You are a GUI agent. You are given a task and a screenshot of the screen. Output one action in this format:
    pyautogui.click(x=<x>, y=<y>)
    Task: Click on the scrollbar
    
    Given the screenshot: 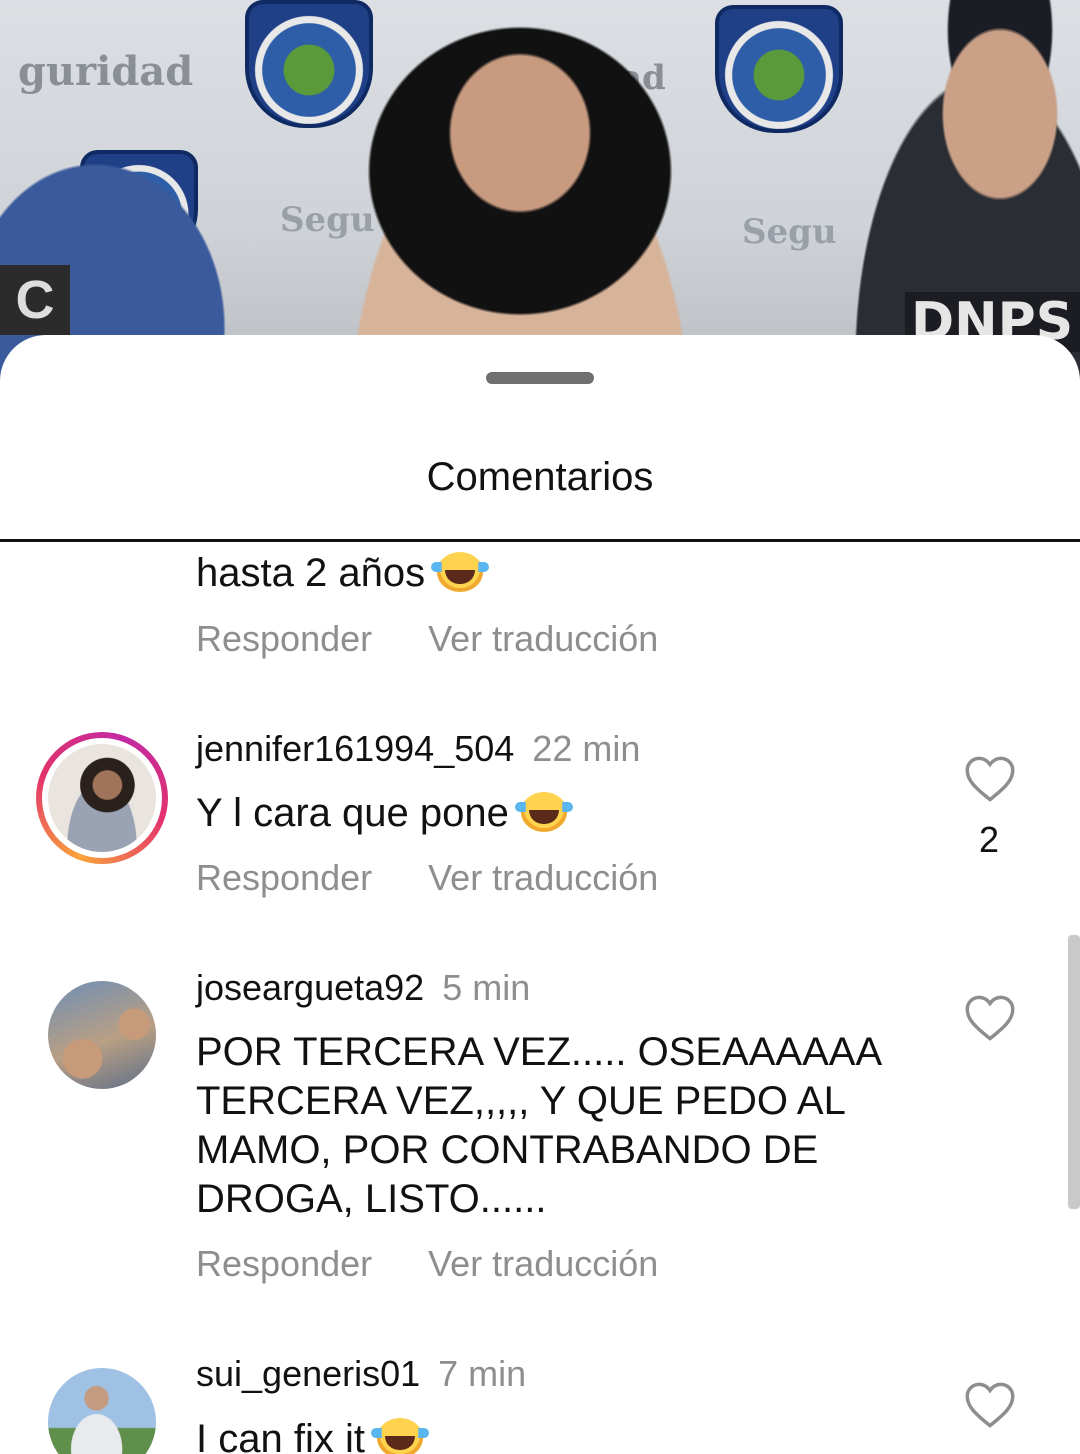 What is the action you would take?
    pyautogui.click(x=1074, y=1072)
    